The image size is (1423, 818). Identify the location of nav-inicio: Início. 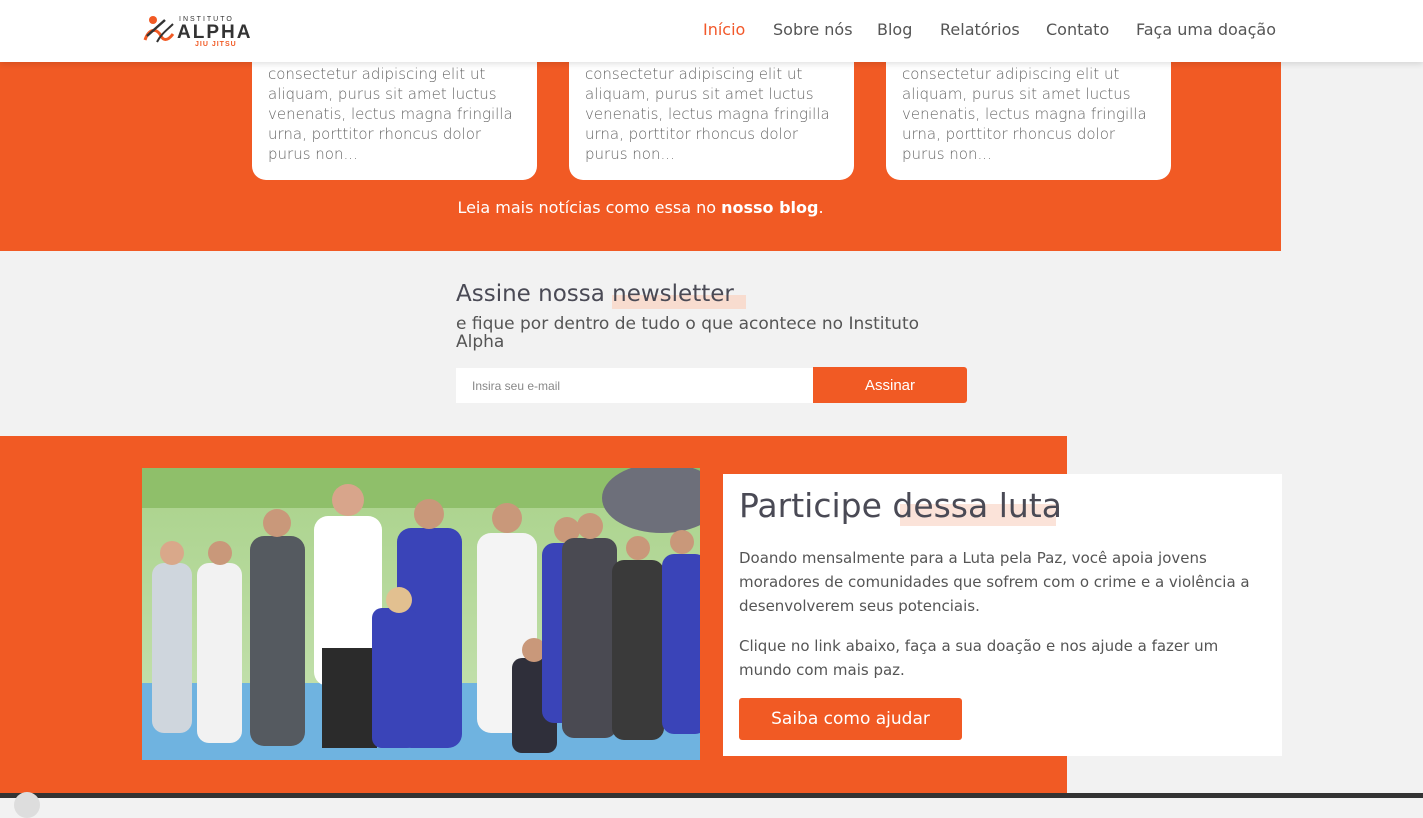
(724, 29).